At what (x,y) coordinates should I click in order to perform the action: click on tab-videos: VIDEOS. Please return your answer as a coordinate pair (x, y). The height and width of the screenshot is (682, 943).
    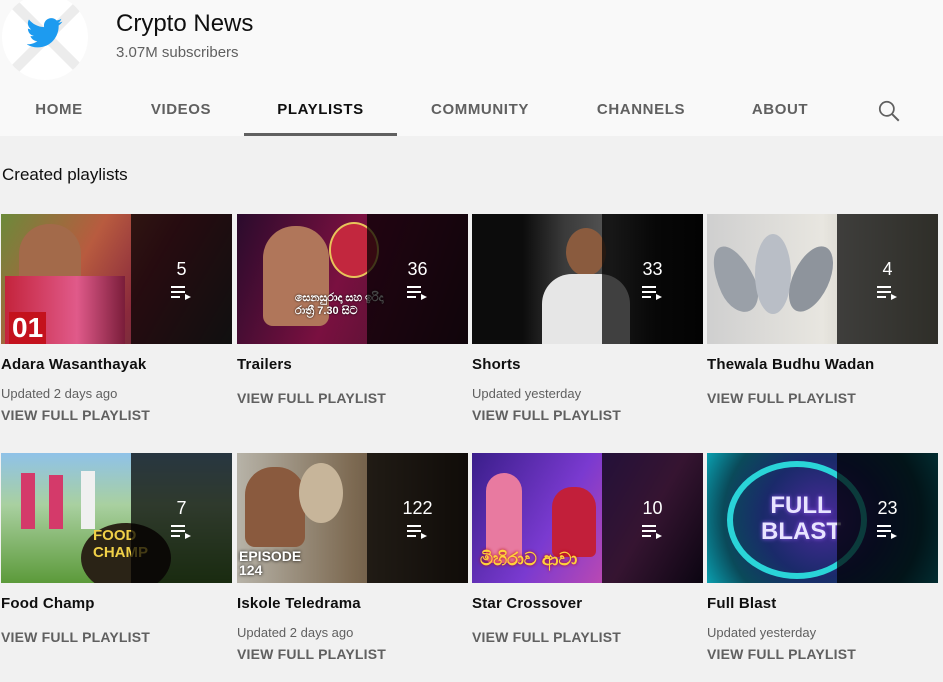
    Looking at the image, I should click on (181, 111).